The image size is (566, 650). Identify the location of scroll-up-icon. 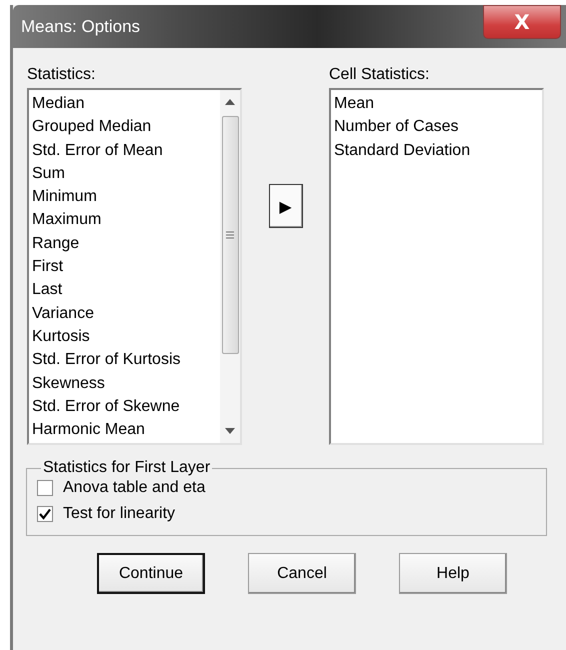
(230, 102).